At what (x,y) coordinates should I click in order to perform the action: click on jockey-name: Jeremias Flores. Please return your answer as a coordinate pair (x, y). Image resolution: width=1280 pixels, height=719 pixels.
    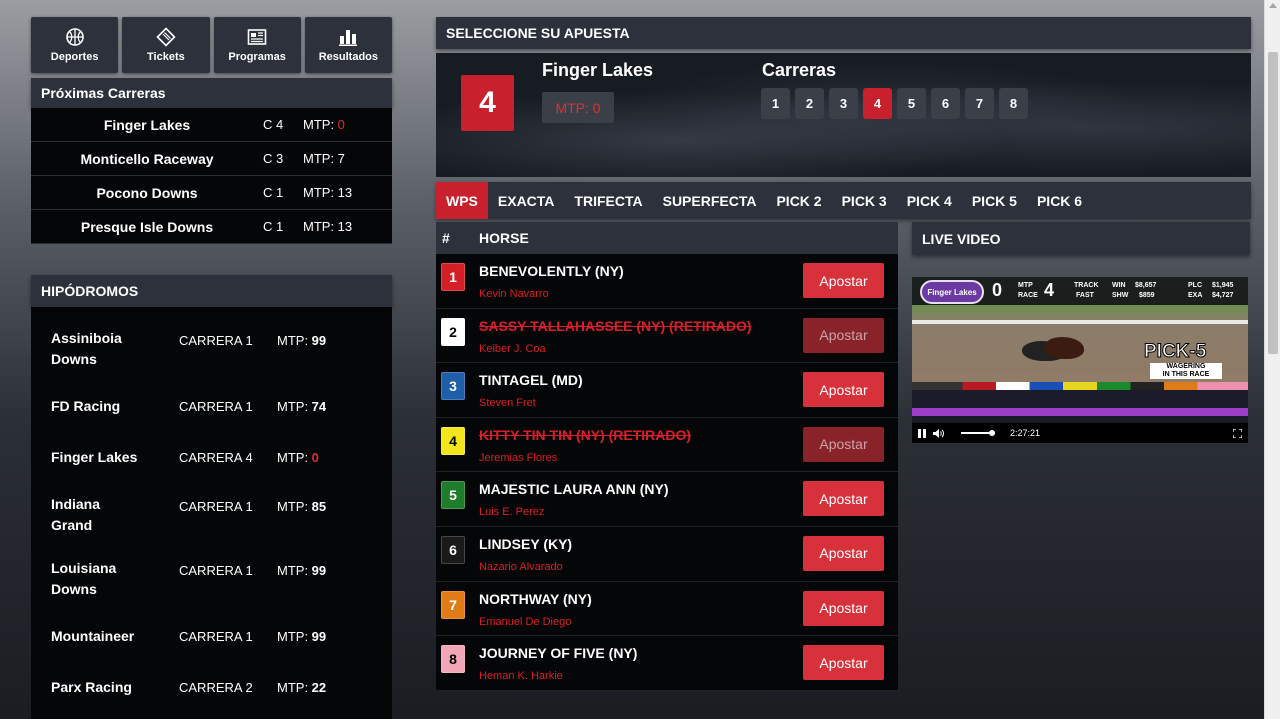
    Looking at the image, I should click on (518, 457).